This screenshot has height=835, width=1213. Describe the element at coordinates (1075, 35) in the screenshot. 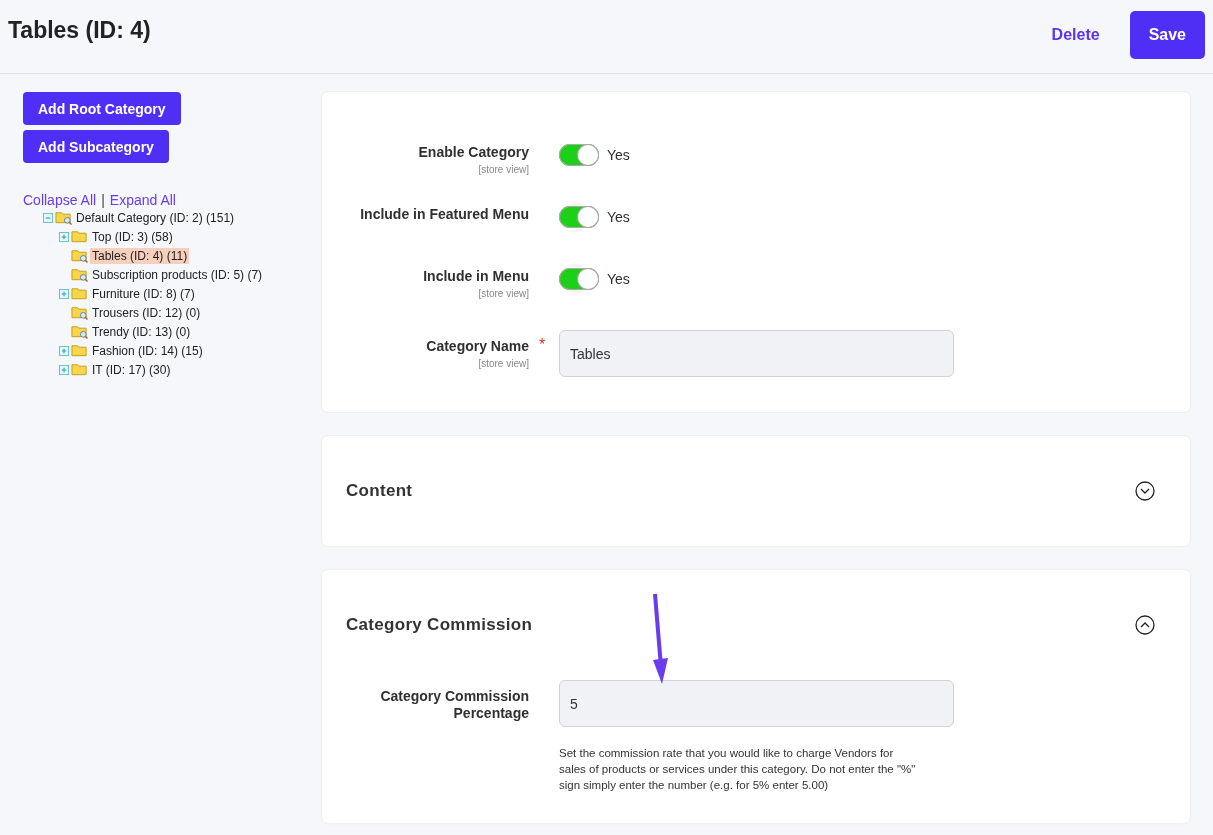

I see `delete-link: Delete` at that location.